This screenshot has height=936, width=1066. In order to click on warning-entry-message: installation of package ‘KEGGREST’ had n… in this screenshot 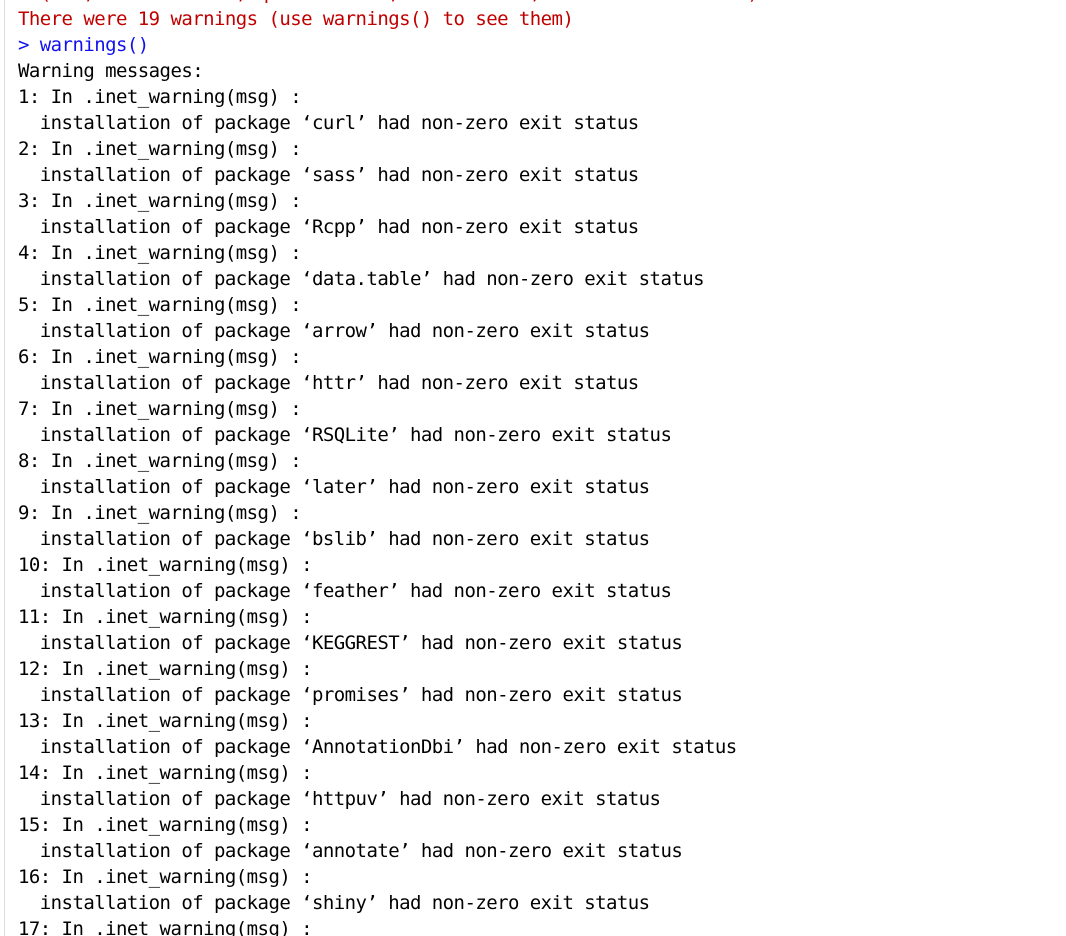, I will do `click(350, 643)`.